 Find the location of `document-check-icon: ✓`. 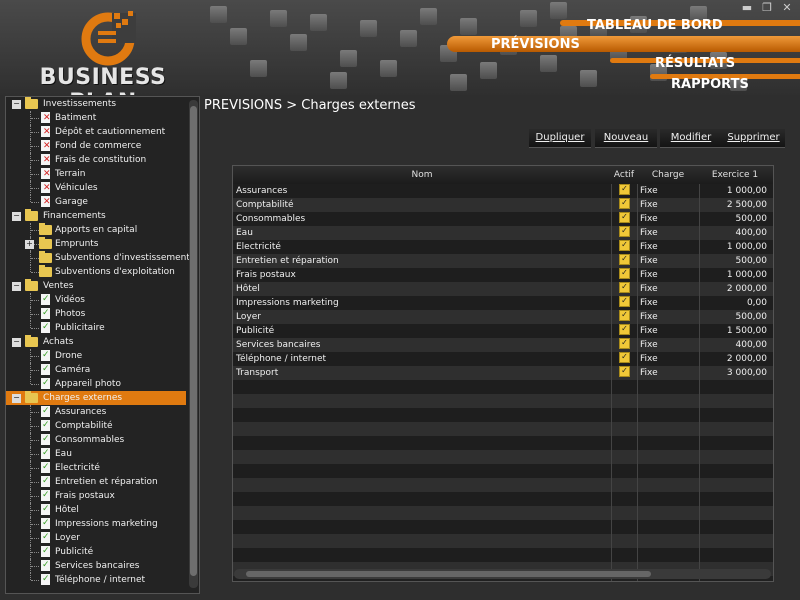

document-check-icon: ✓ is located at coordinates (45, 411).